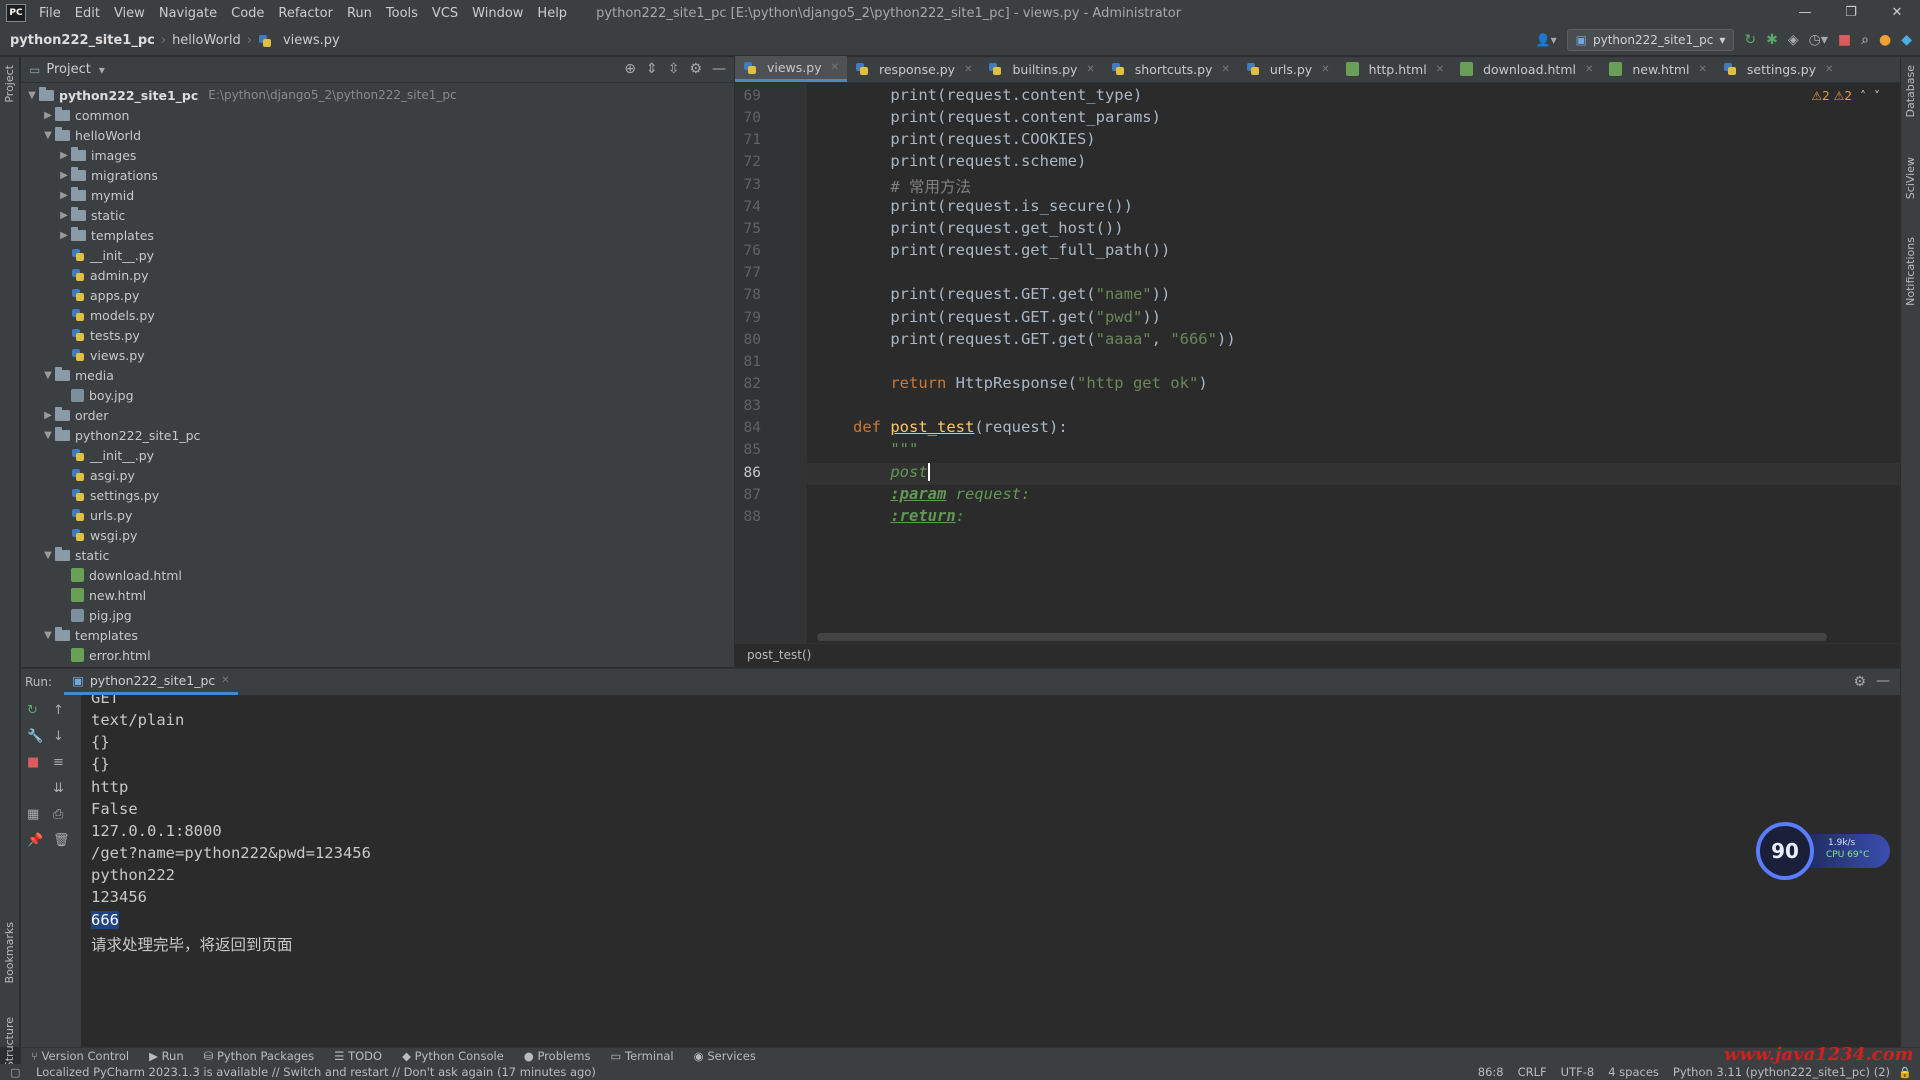 Image resolution: width=1920 pixels, height=1080 pixels. Describe the element at coordinates (359, 13) in the screenshot. I see `menu-item-run: Run` at that location.